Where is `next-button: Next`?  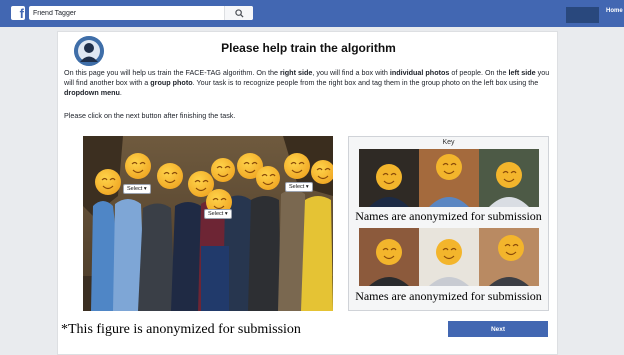
next-button: Next is located at coordinates (498, 329).